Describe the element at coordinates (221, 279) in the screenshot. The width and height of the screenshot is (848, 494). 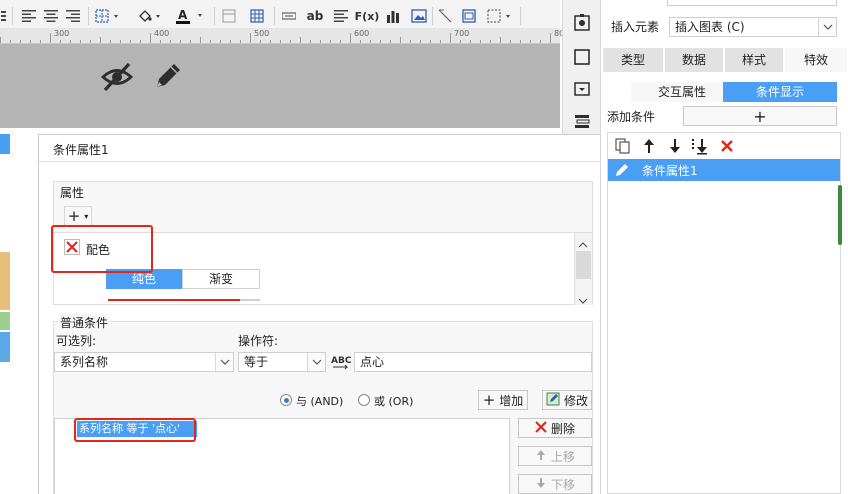
I see `tab-gradient: 渐变` at that location.